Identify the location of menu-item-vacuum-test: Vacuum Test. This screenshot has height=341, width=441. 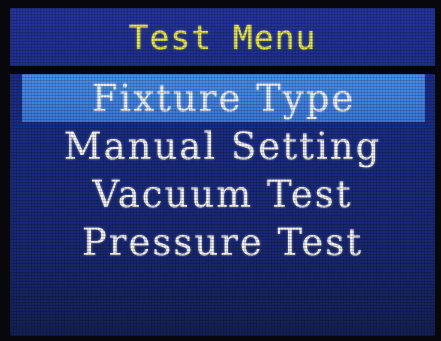
(222, 194).